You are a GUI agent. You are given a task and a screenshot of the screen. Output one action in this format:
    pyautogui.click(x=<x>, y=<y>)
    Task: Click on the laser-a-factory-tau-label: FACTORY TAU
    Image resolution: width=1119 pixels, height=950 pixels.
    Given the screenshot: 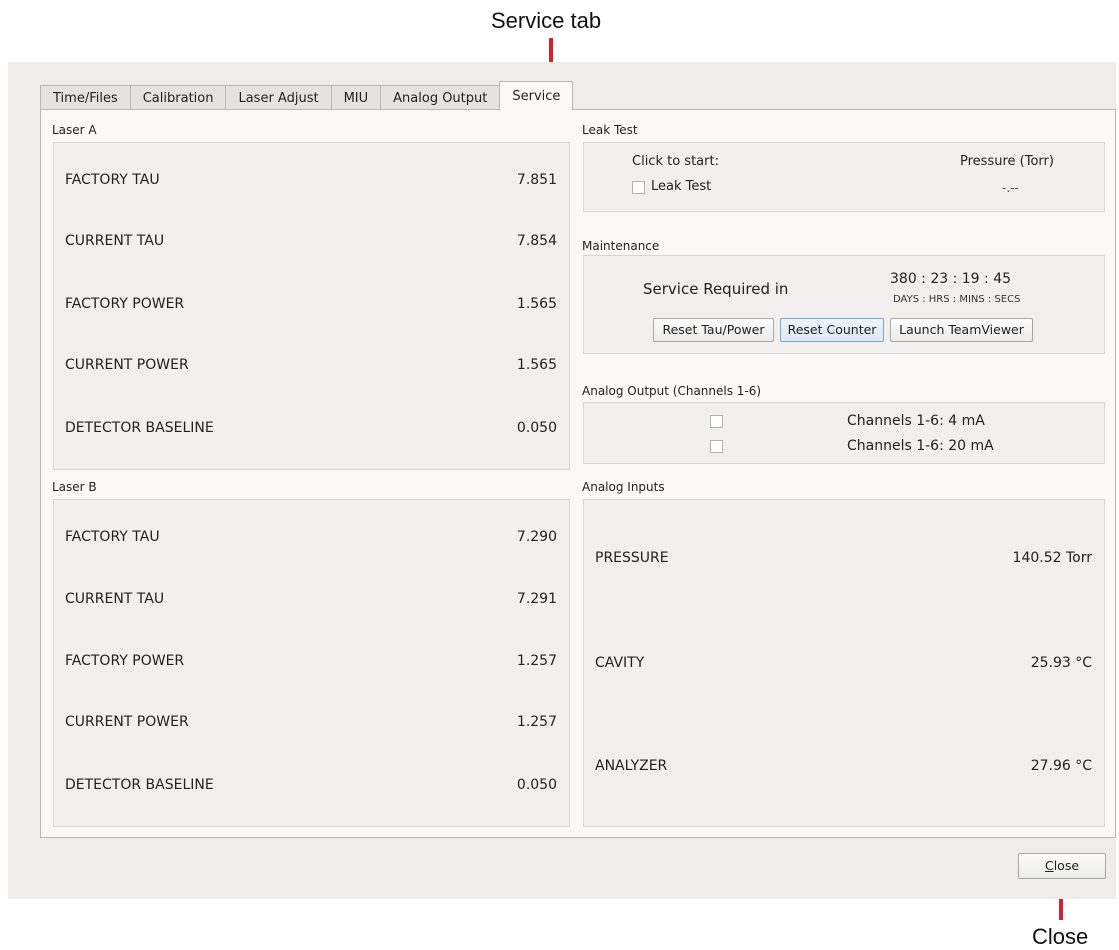 What is the action you would take?
    pyautogui.click(x=112, y=180)
    